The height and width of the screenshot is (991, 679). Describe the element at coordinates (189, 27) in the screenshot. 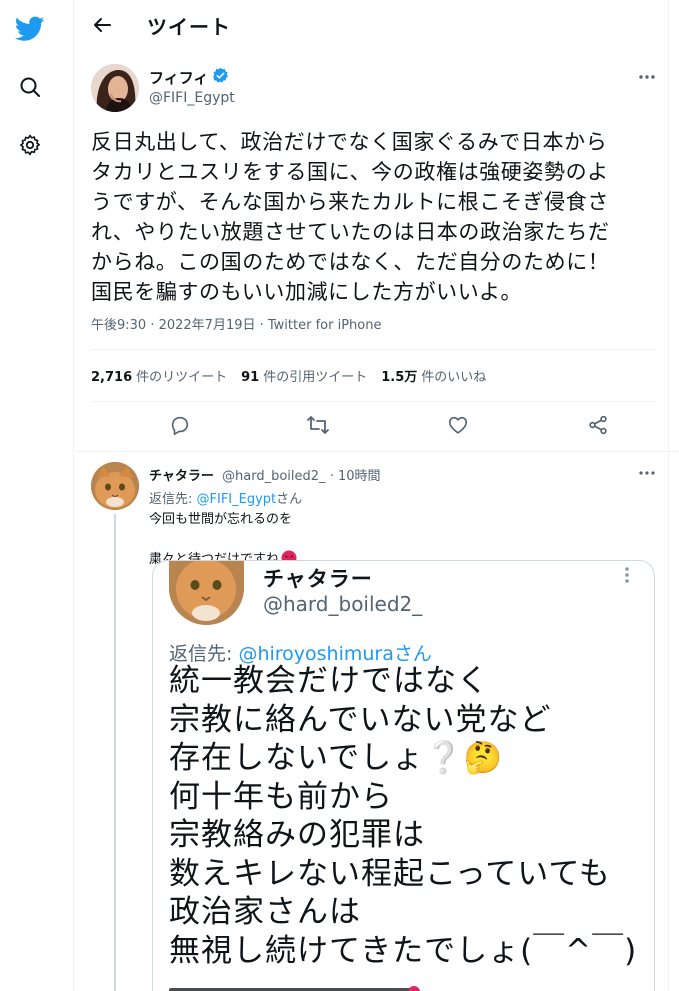

I see `page-title: ツイート` at that location.